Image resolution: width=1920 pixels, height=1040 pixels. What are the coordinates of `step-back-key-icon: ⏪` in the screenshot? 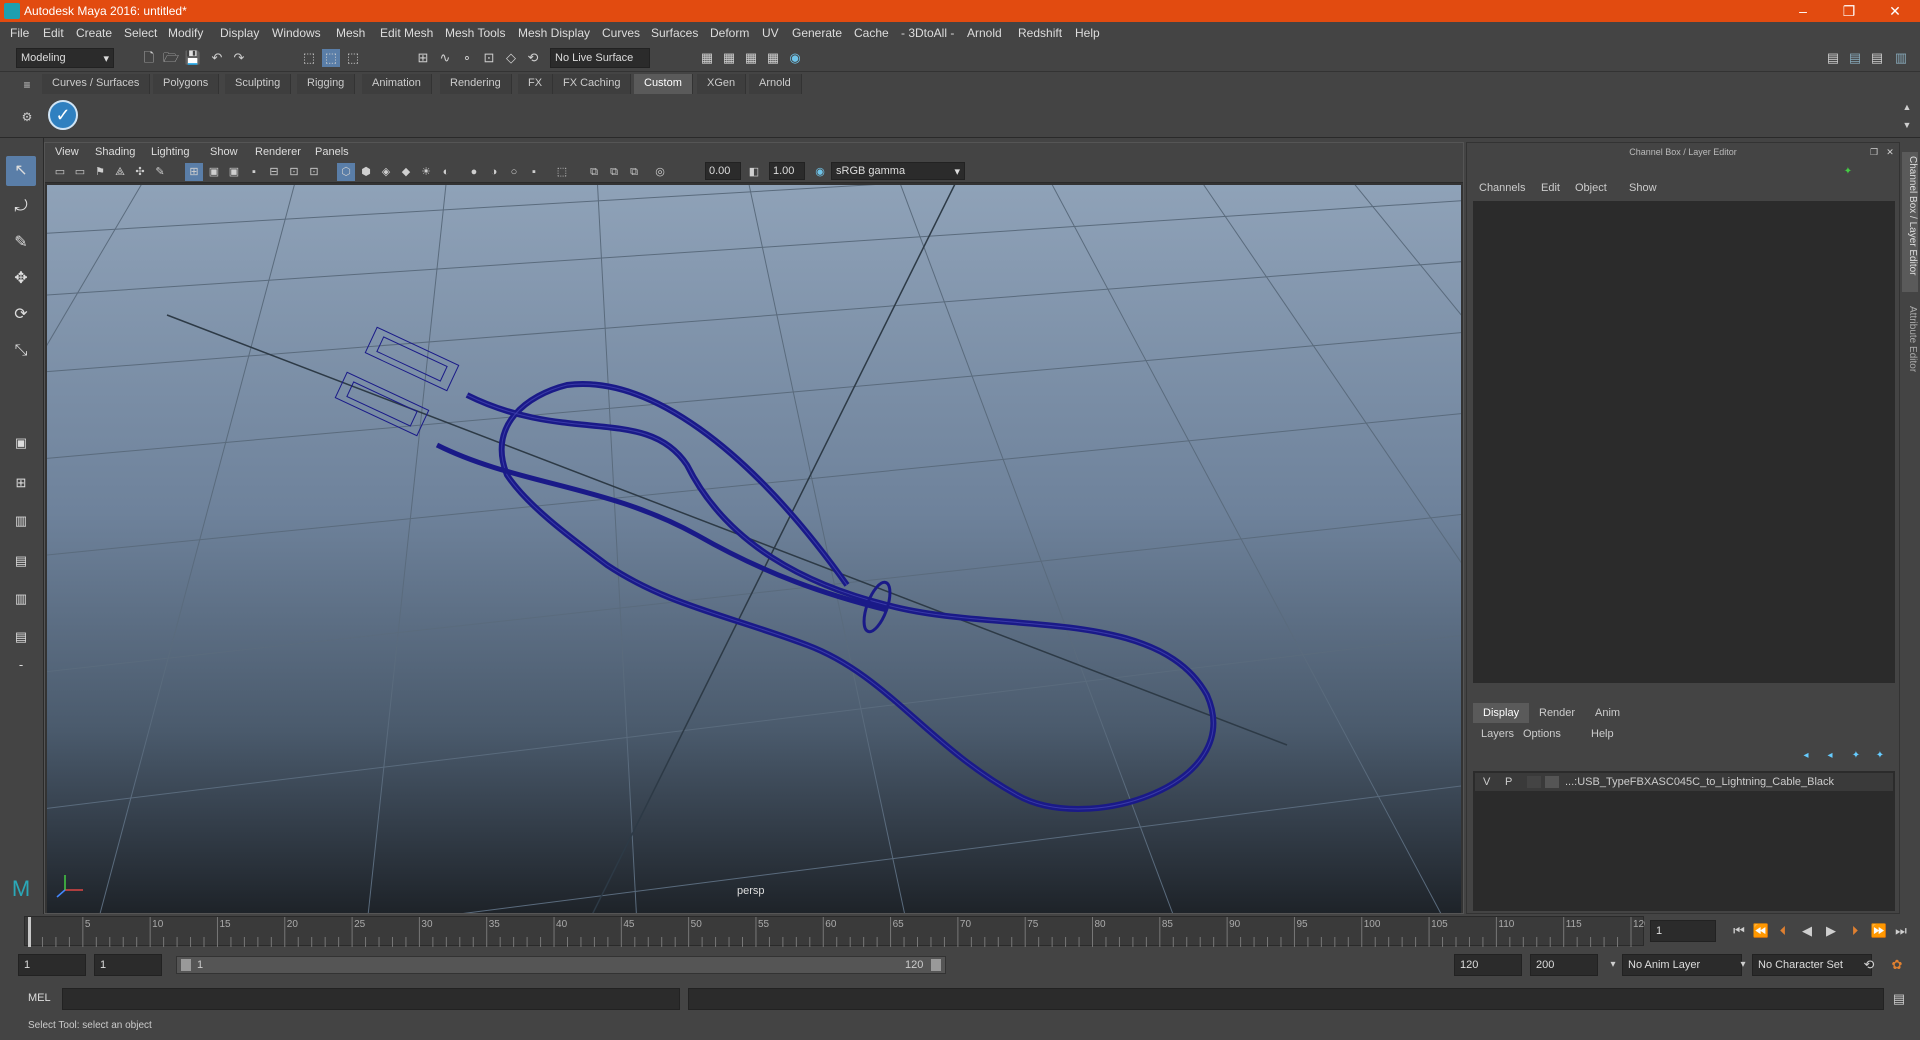 It's located at (1761, 931).